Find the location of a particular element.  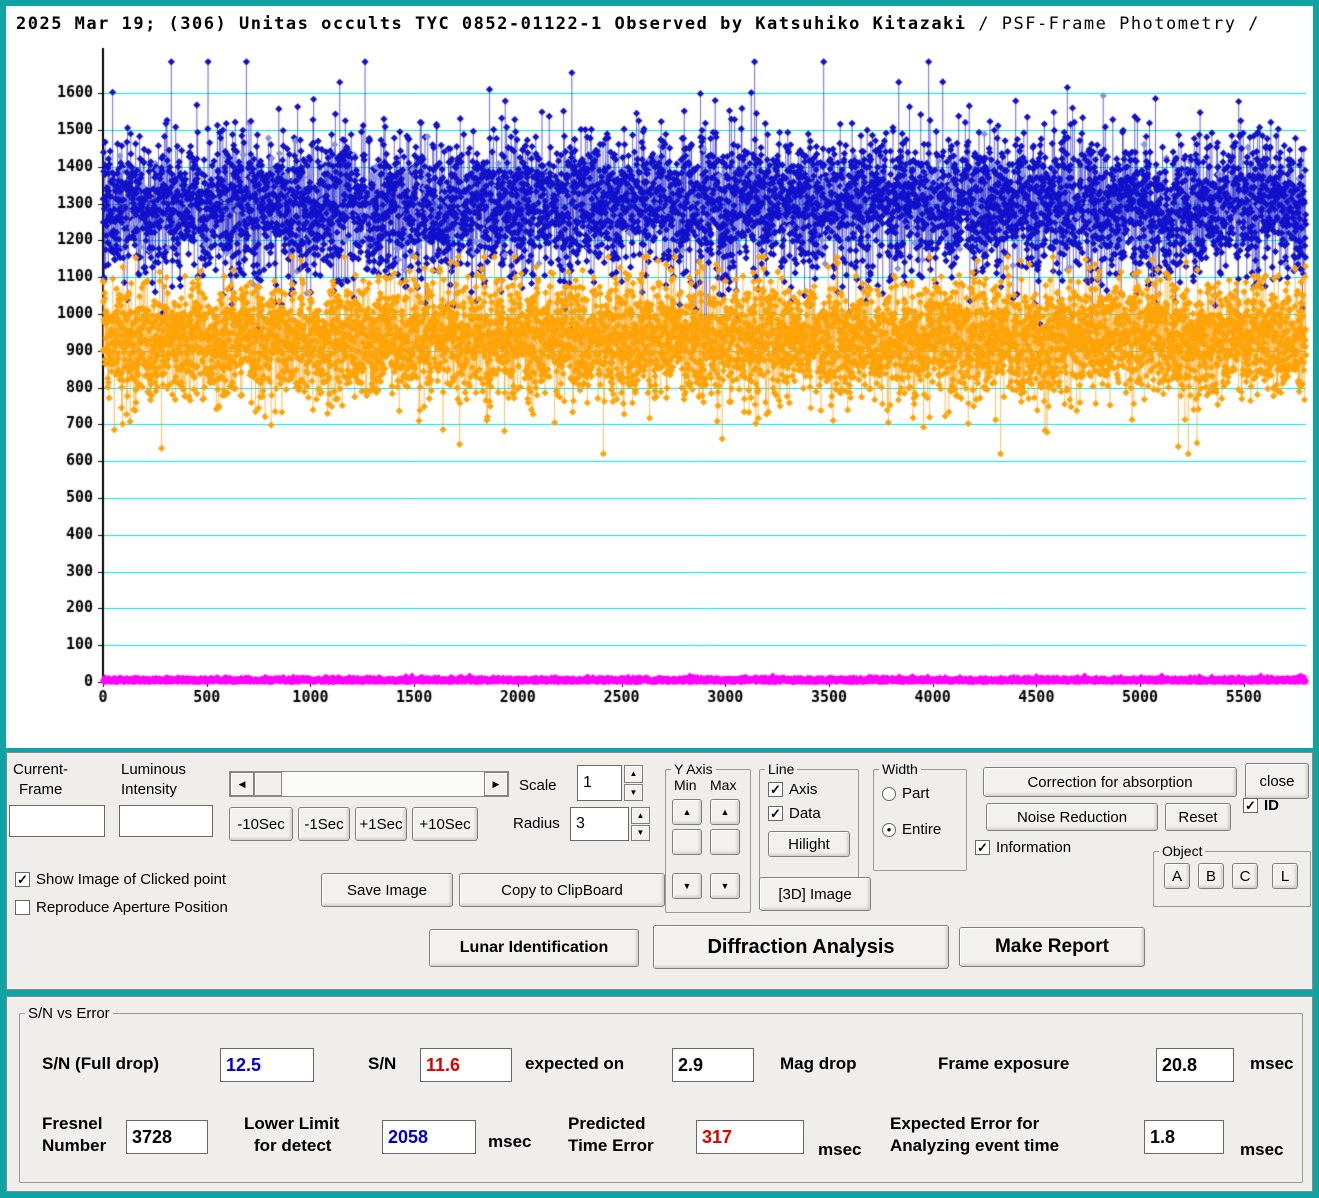

radius-label: Radius is located at coordinates (536, 823).